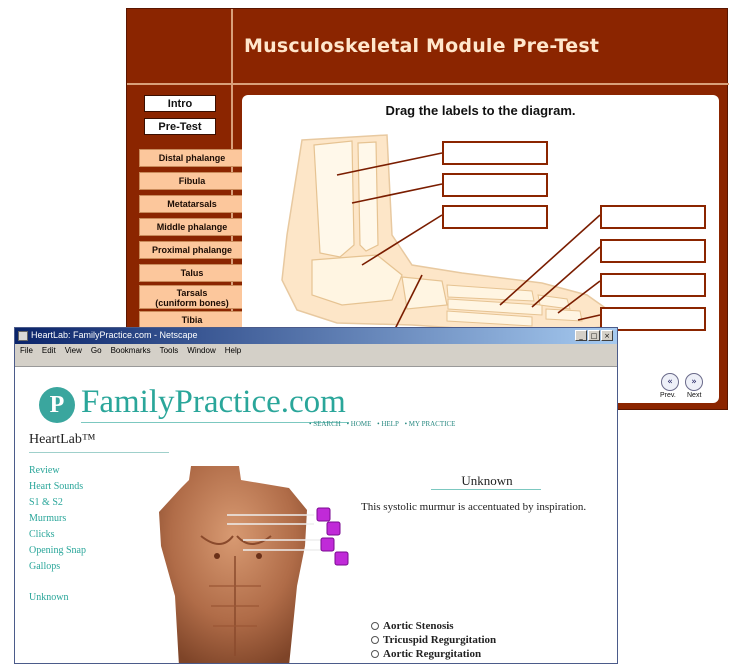 This screenshot has width=736, height=664. I want to click on close-icon: ×, so click(607, 335).